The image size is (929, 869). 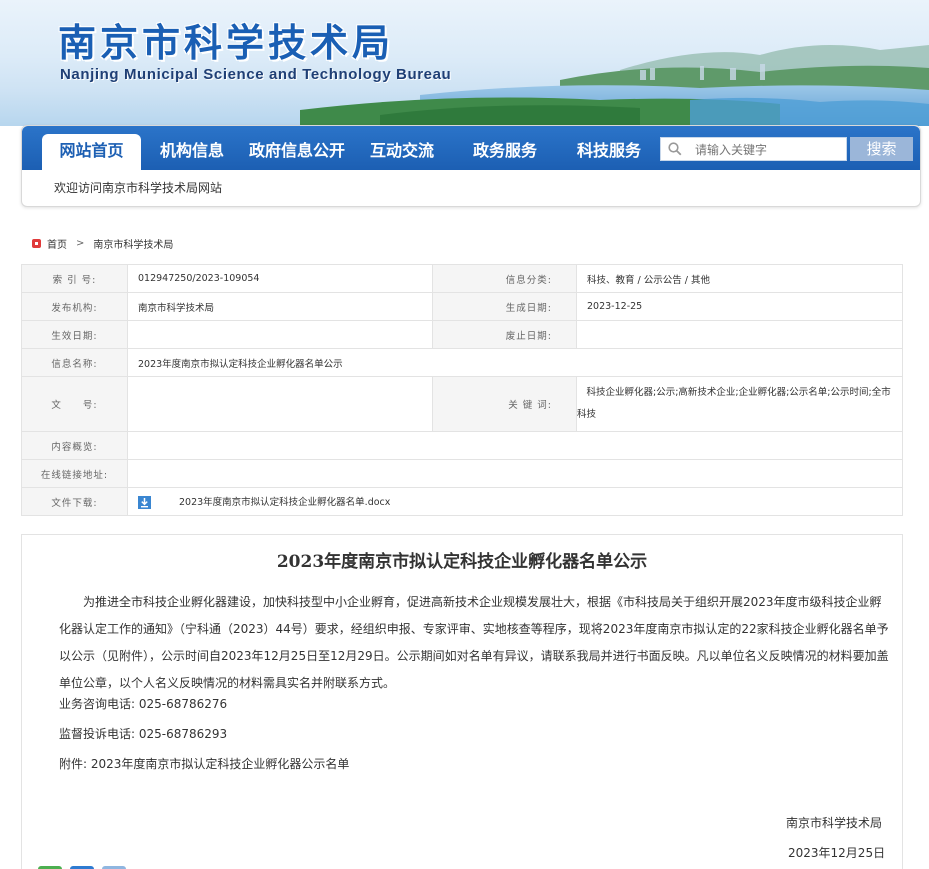 I want to click on article-title: 2023年度南京市拟认定科技企业孵化器名单公示, so click(x=462, y=562).